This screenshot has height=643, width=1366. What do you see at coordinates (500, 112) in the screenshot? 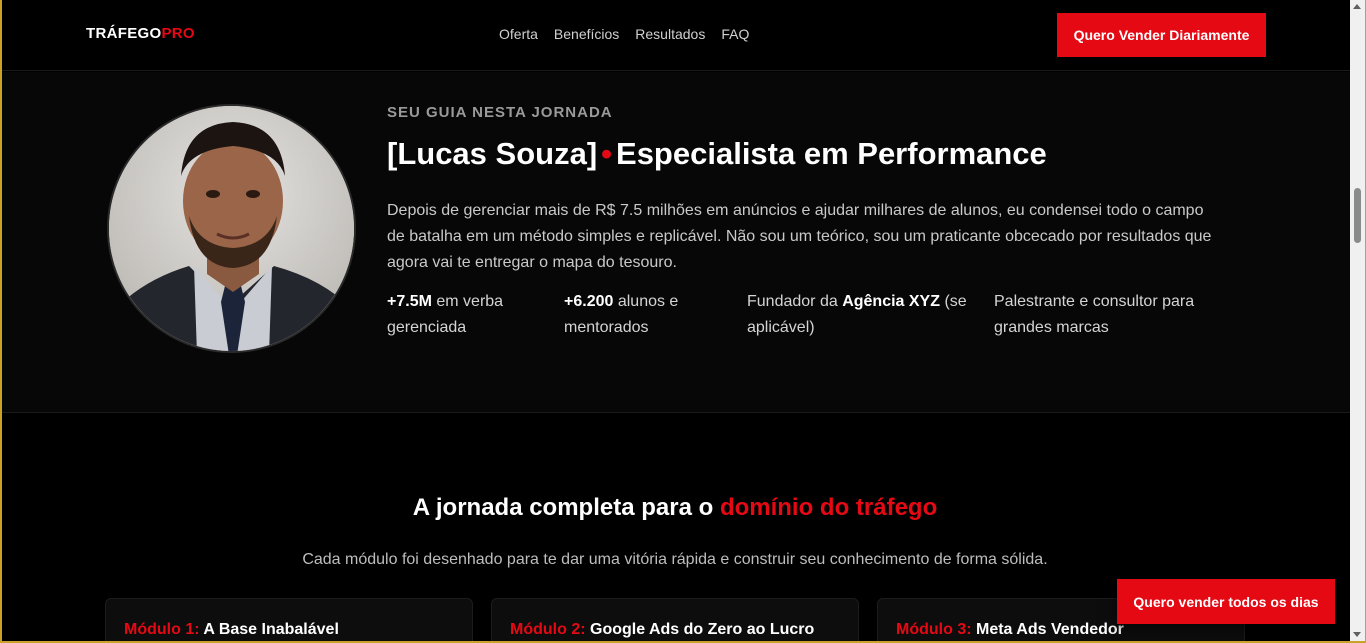
I see `section-eyebrow: SEU GUIA NESTA JORNADA` at bounding box center [500, 112].